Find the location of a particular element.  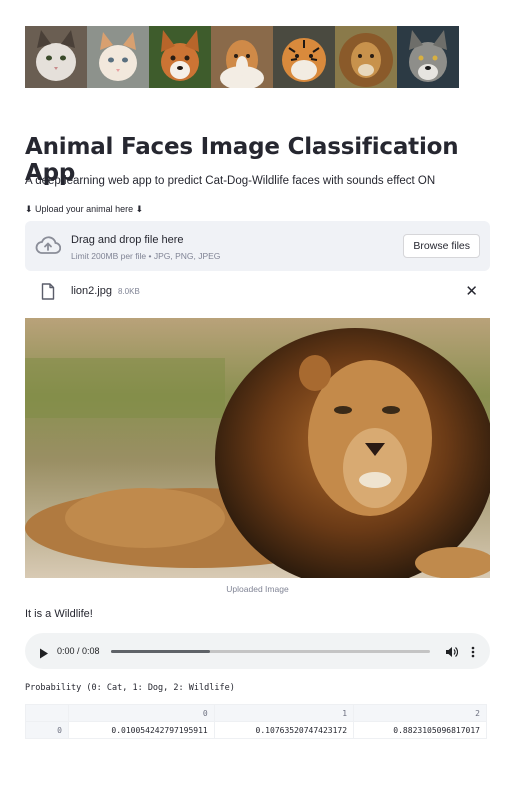

image-caption: Uploaded Image is located at coordinates (257, 589).